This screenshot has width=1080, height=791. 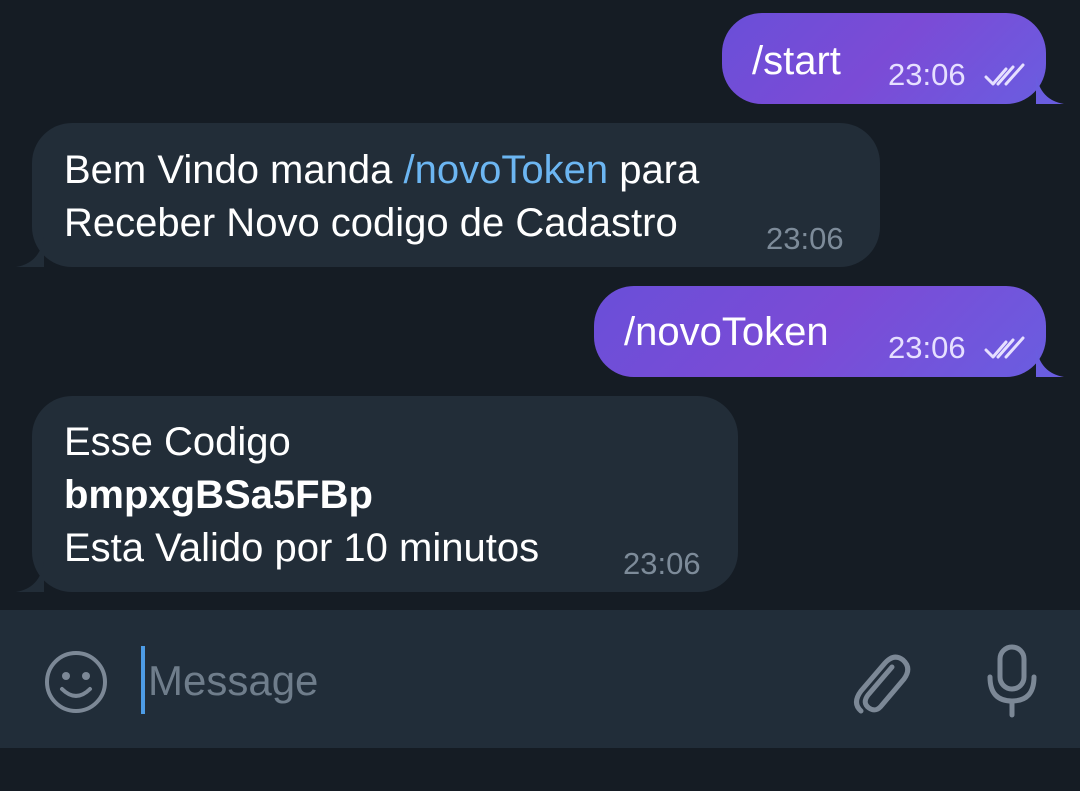 What do you see at coordinates (726, 332) in the screenshot?
I see `message-text: /novoToken` at bounding box center [726, 332].